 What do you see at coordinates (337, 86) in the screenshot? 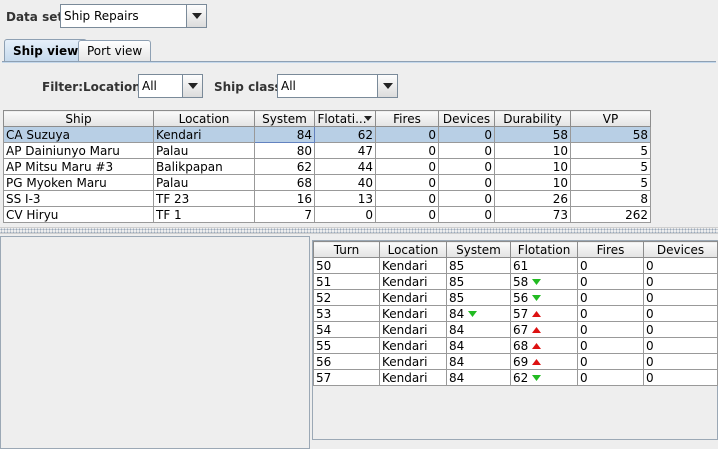
I see `shipclass-filter-combobox: All` at bounding box center [337, 86].